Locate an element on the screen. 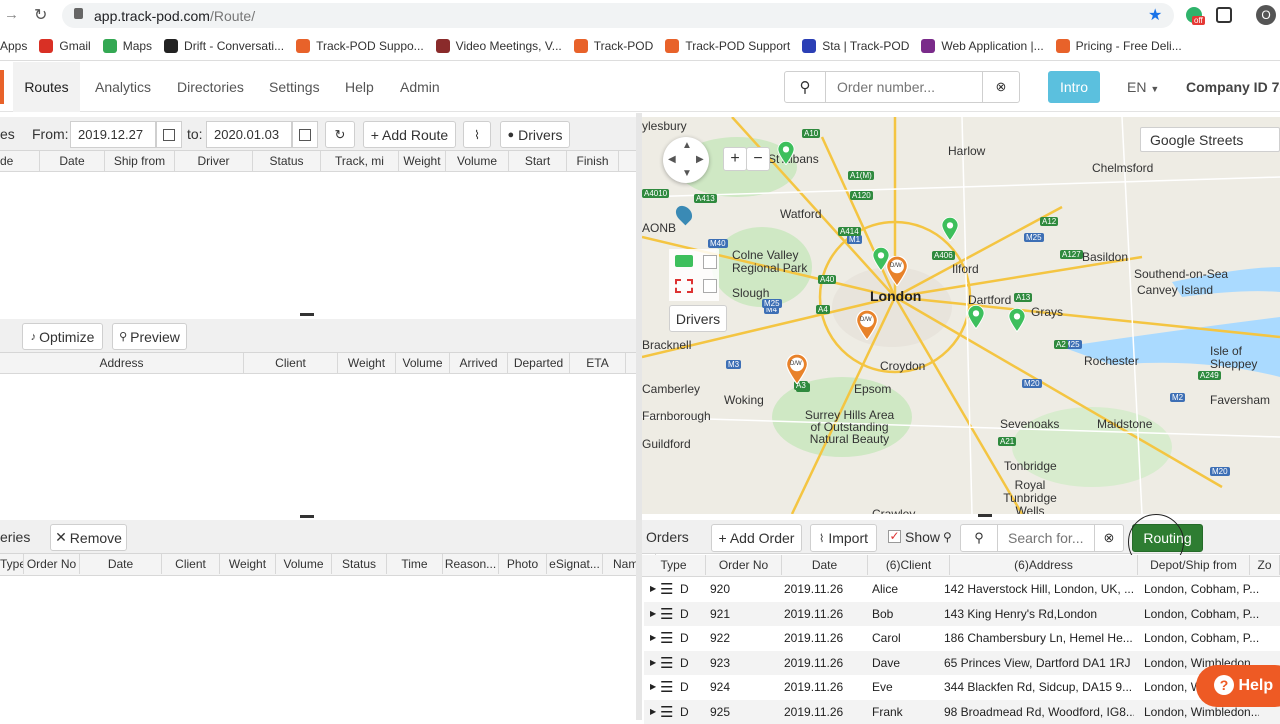 This screenshot has width=1280, height=724. bookmark-item: Maps is located at coordinates (127, 45).